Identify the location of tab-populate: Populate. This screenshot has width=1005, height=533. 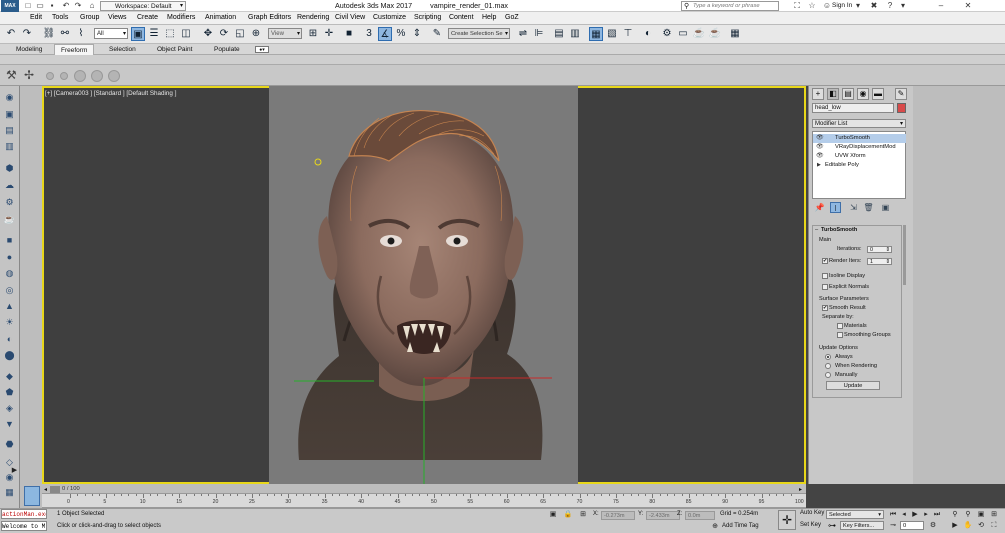
(227, 49).